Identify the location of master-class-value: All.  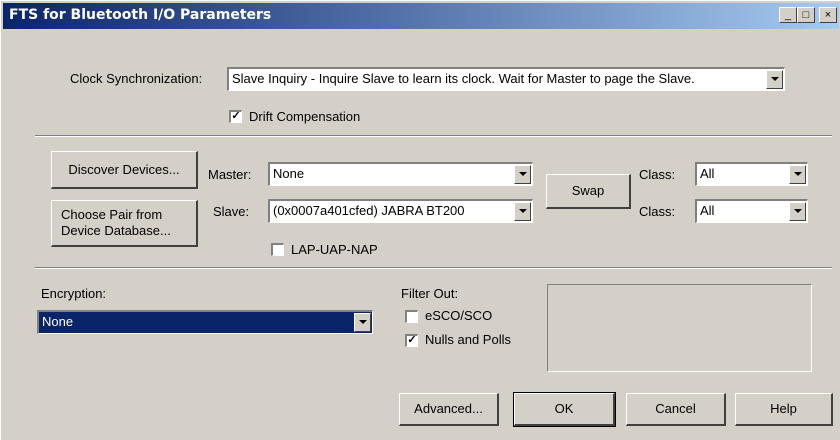
(707, 173).